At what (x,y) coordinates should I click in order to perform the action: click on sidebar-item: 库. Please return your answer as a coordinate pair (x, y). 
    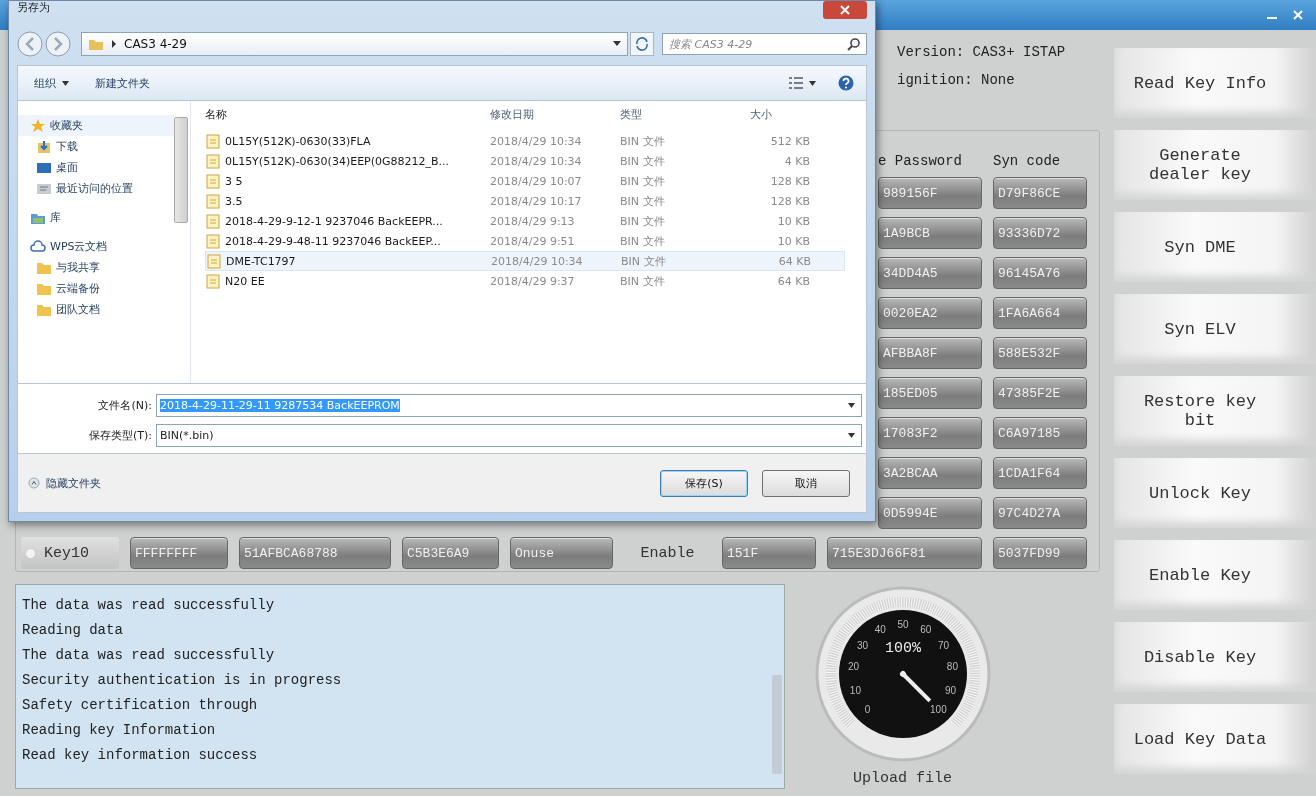
    Looking at the image, I should click on (96, 217).